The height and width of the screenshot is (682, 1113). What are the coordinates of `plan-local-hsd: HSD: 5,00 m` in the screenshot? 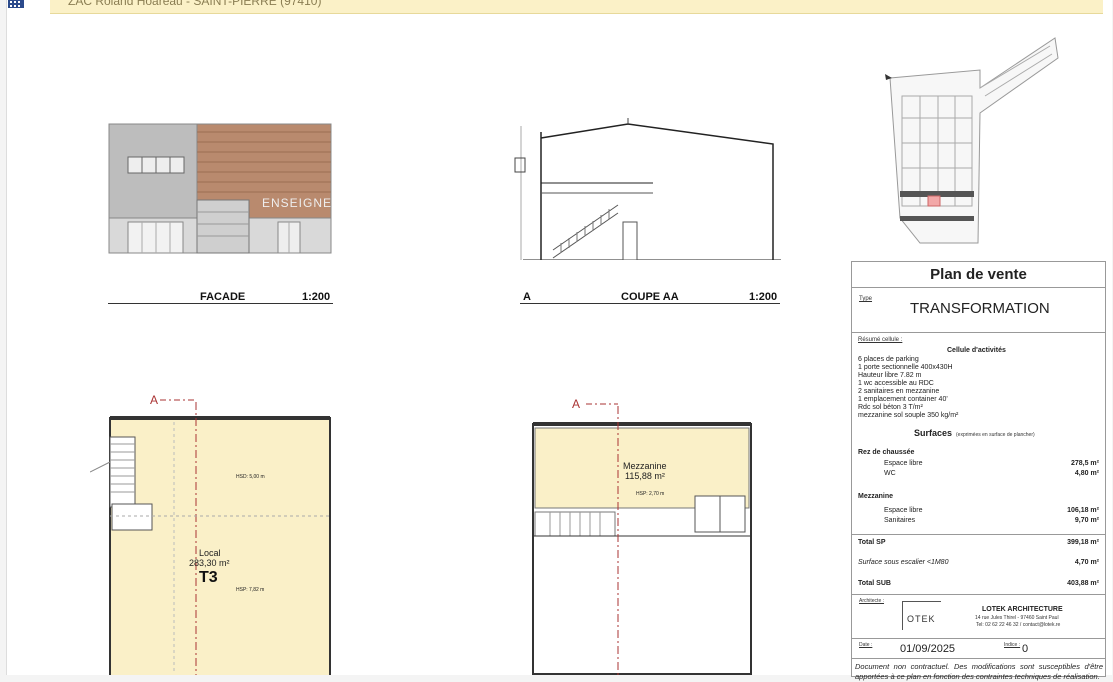 It's located at (250, 477).